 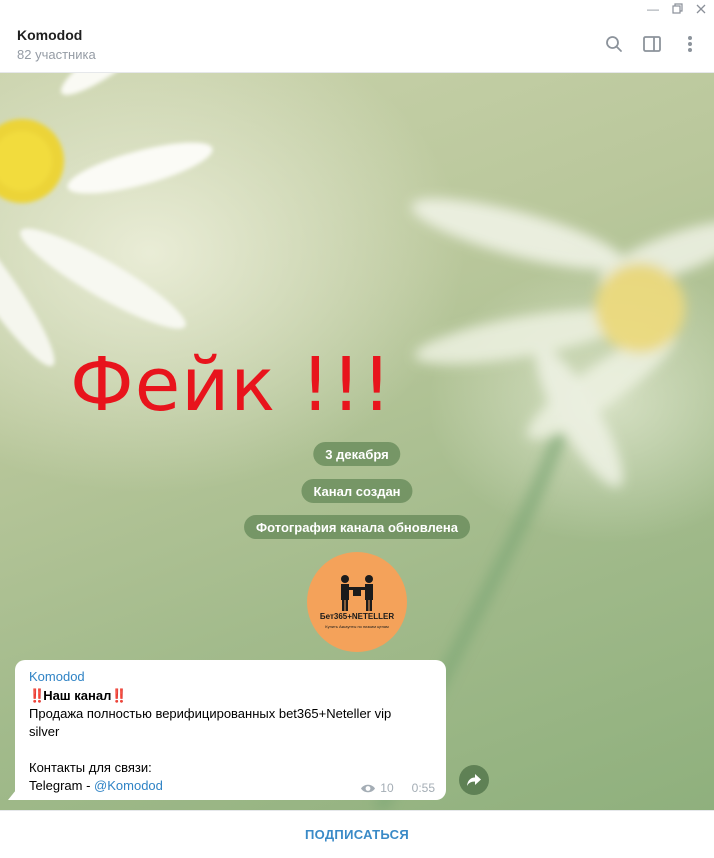 What do you see at coordinates (56, 54) in the screenshot?
I see `member-count: 82 участника` at bounding box center [56, 54].